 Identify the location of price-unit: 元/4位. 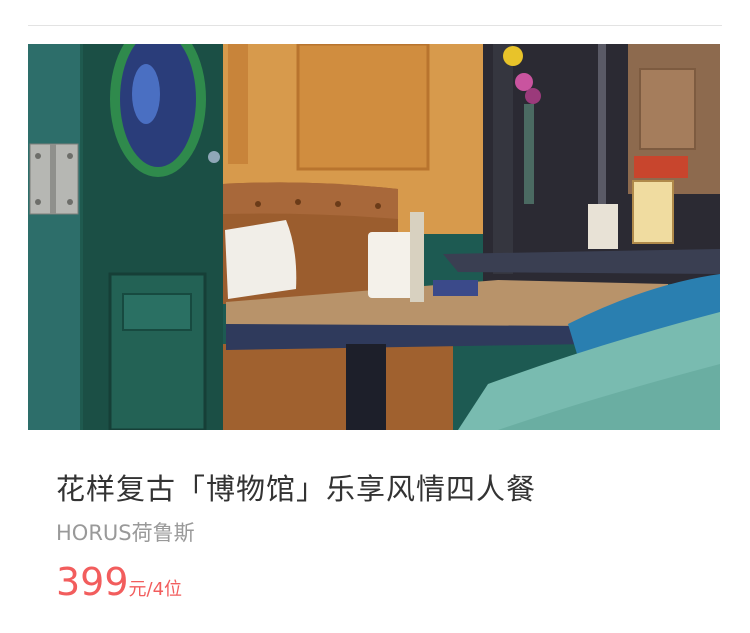
(155, 589).